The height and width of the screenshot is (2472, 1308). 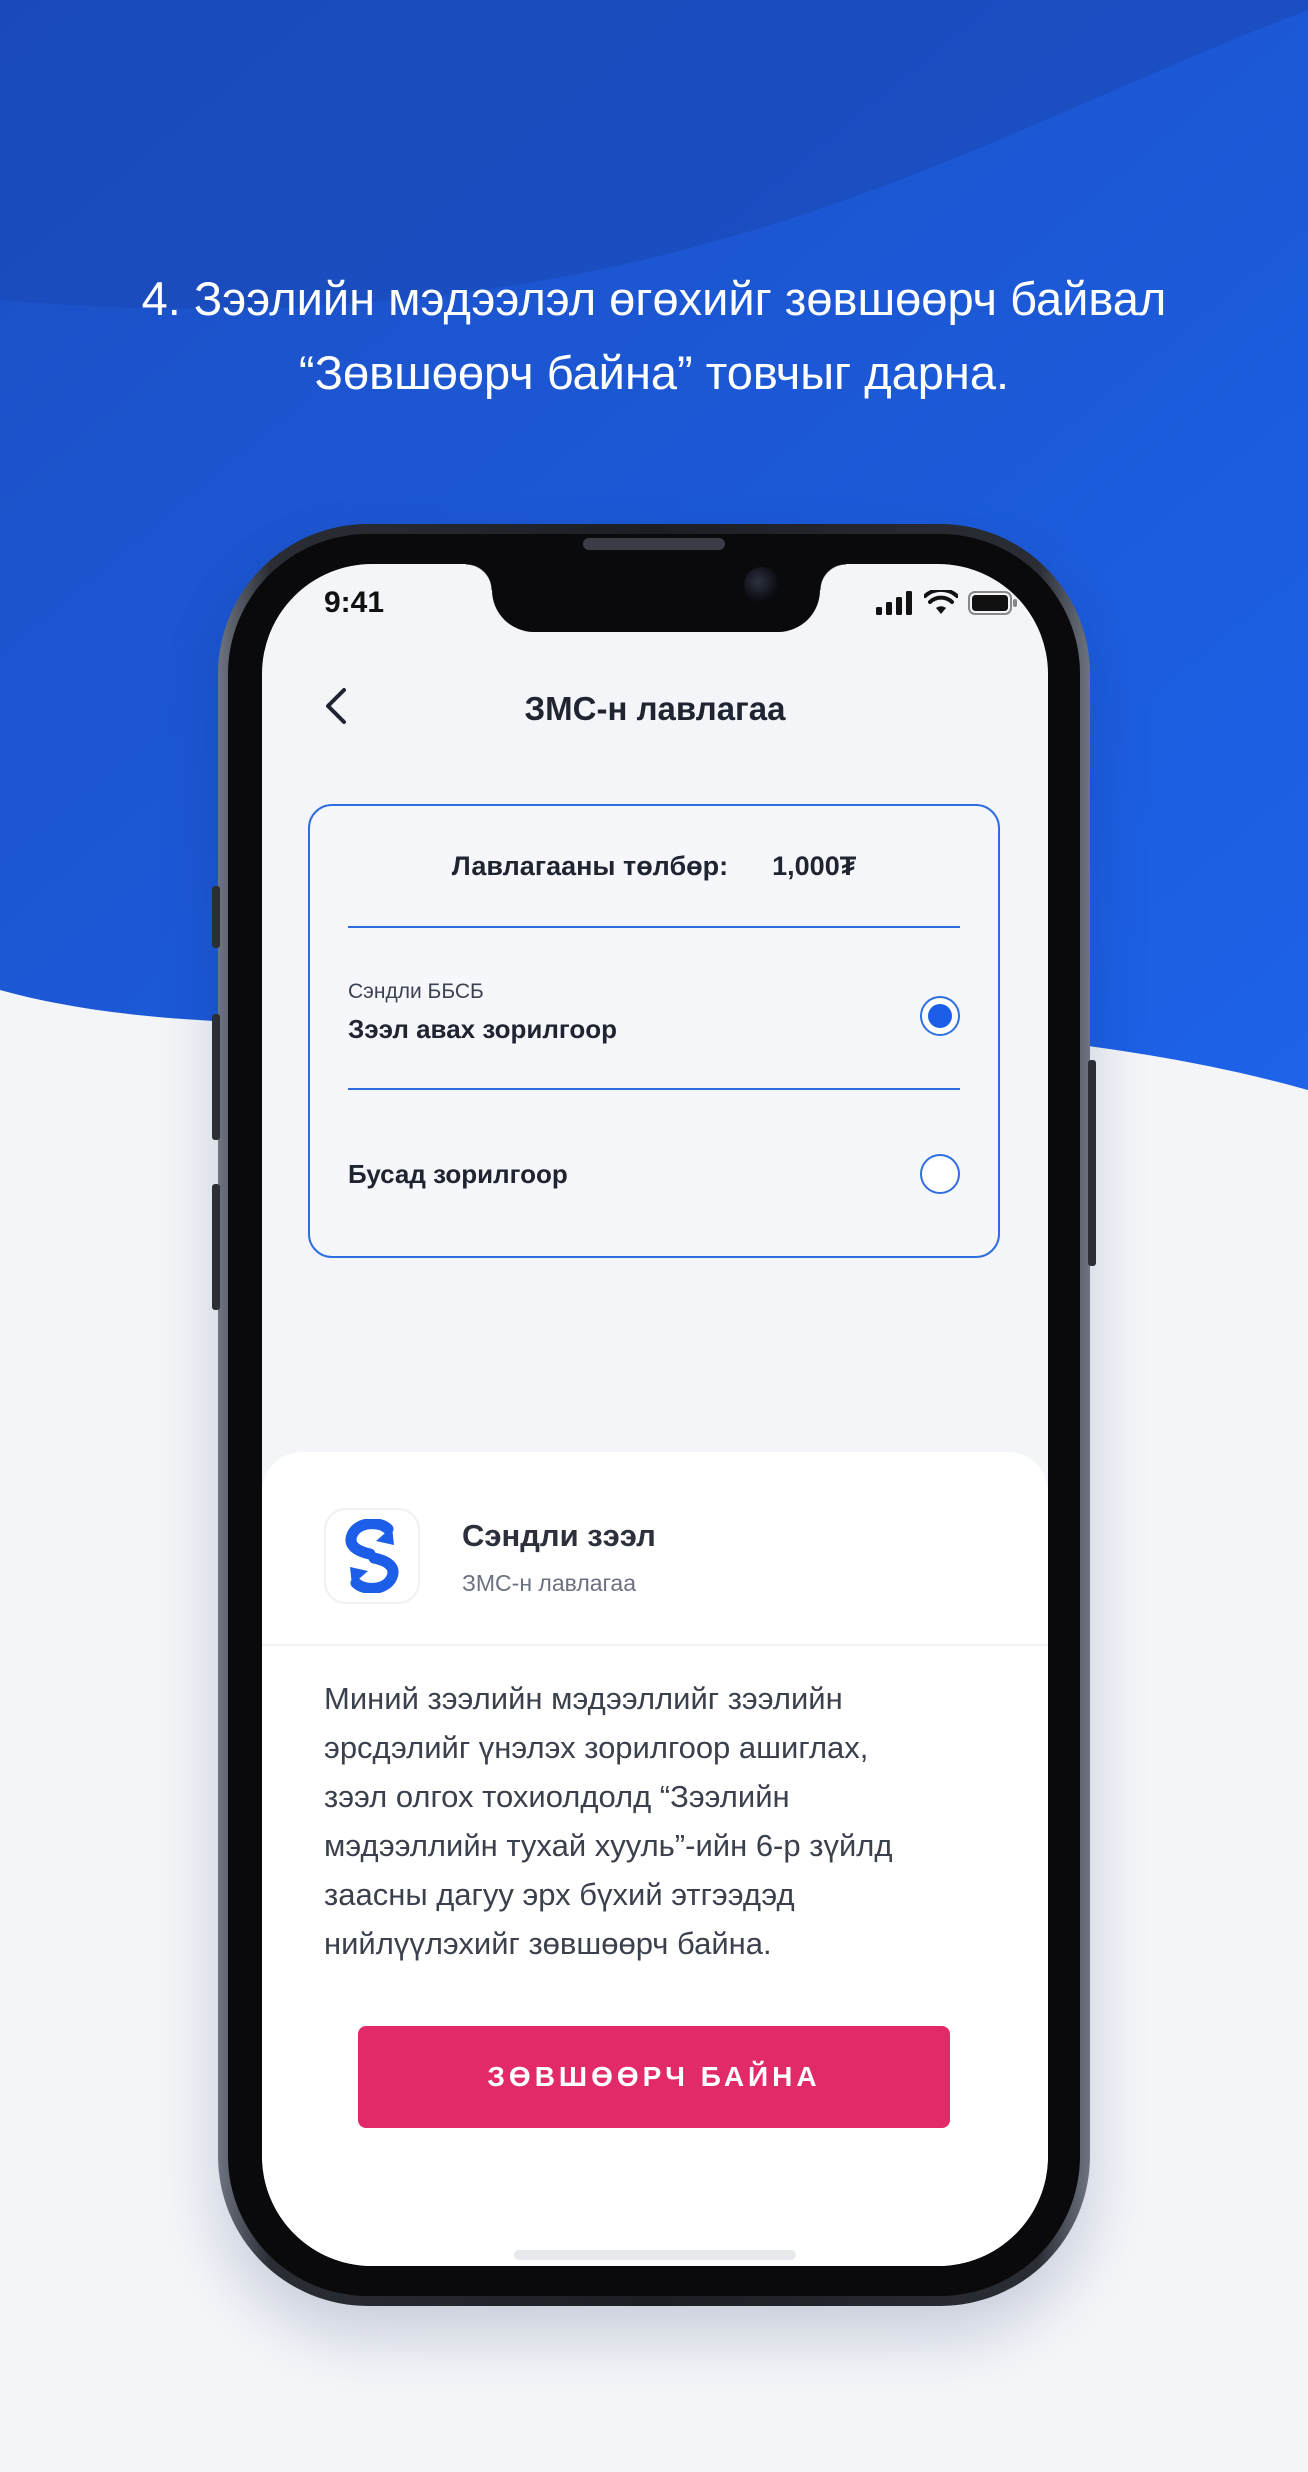 I want to click on power-button, so click(x=1092, y=1163).